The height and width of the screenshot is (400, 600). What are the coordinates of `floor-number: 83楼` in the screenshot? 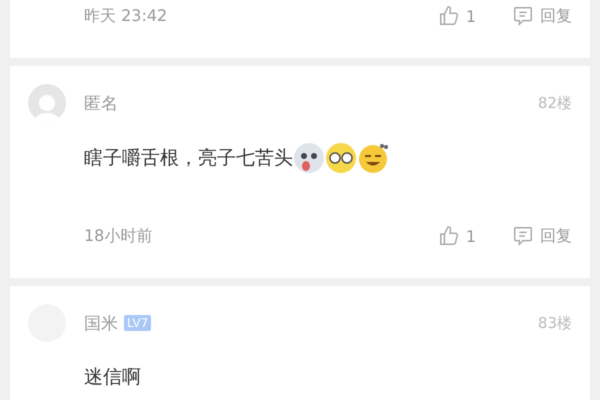 It's located at (555, 323).